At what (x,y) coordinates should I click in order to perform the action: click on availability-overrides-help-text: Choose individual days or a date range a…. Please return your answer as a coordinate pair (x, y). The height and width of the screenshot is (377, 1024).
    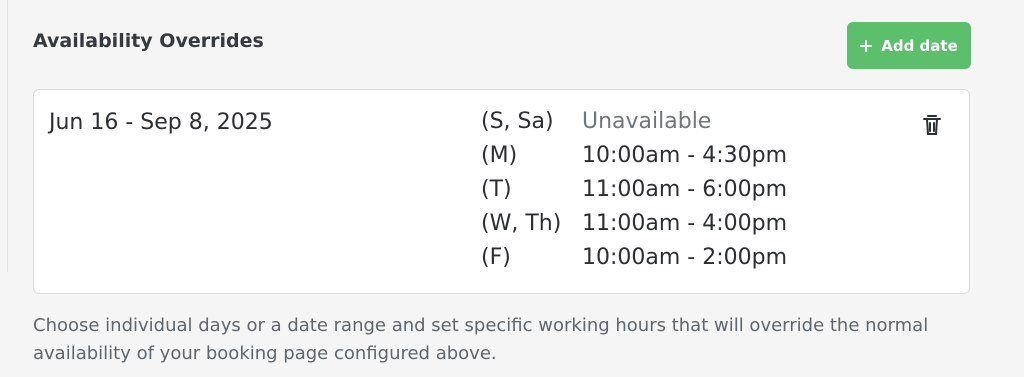
    Looking at the image, I should click on (481, 339).